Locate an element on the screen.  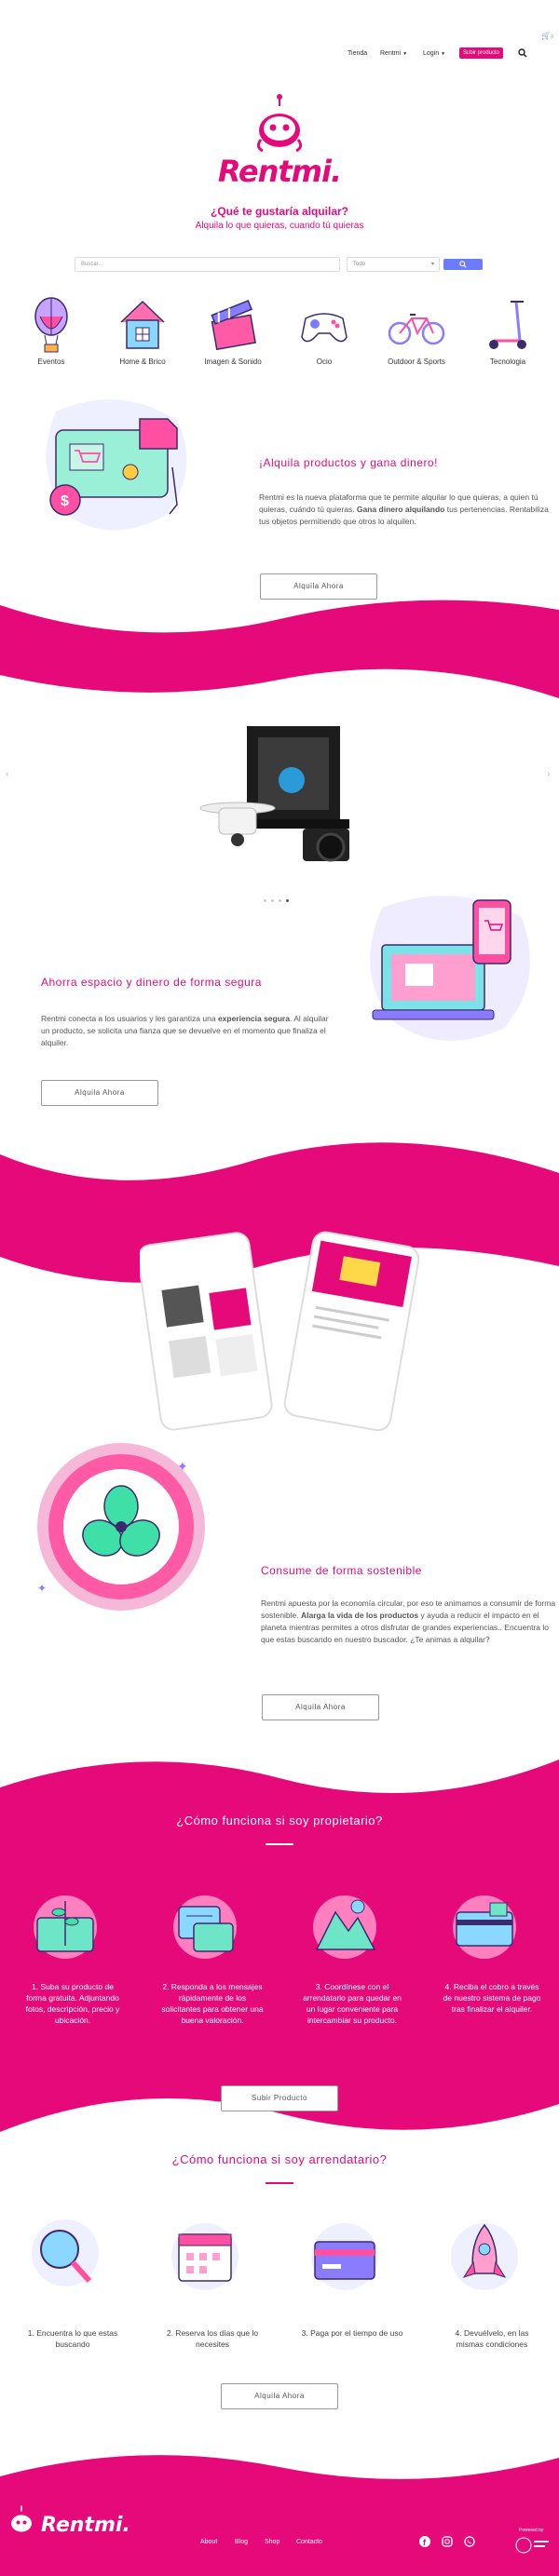
return-rocket-icon is located at coordinates (484, 2256).